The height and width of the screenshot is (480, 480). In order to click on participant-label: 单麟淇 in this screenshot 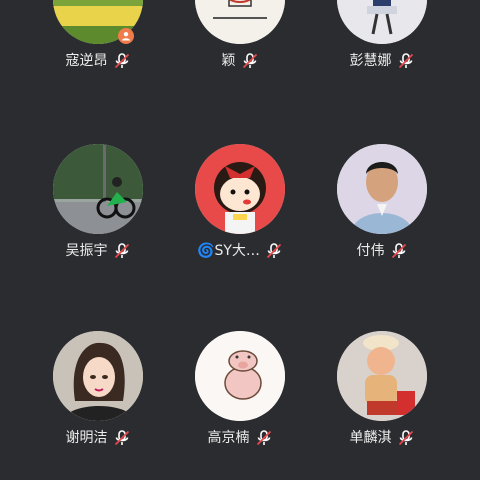, I will do `click(382, 438)`.